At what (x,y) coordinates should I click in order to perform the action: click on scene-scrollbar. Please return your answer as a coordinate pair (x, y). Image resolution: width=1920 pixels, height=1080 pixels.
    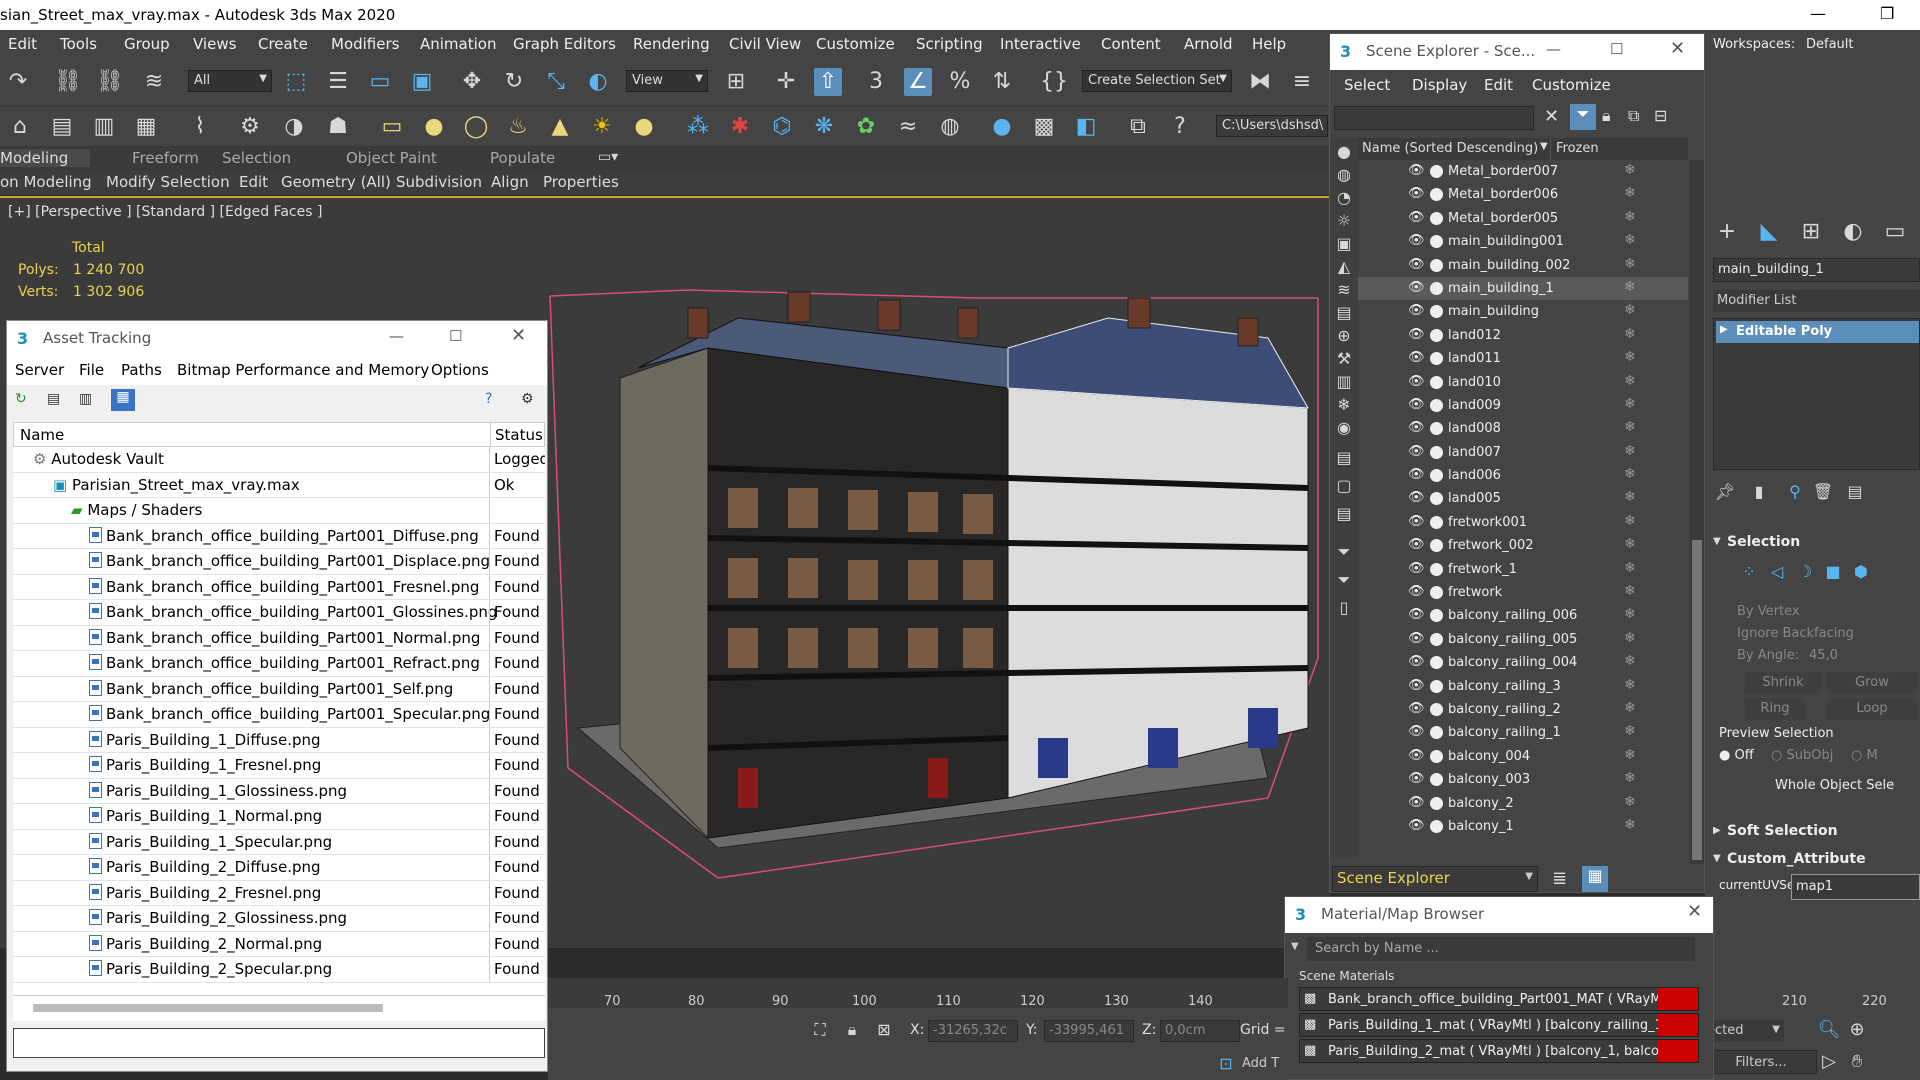
    Looking at the image, I should click on (1697, 512).